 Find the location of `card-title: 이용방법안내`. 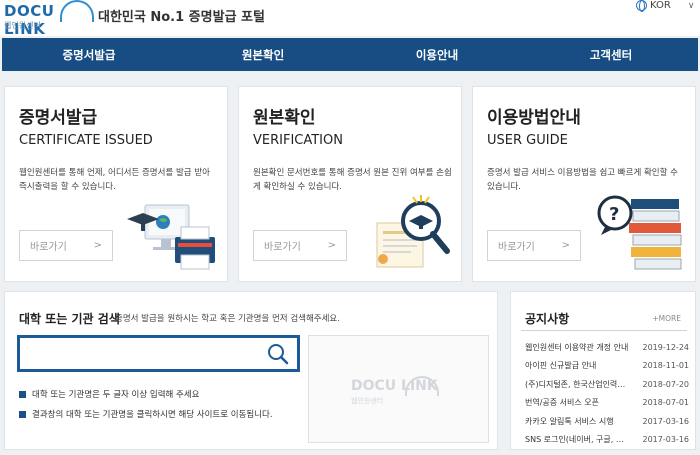

card-title: 이용방법안내 is located at coordinates (534, 118).